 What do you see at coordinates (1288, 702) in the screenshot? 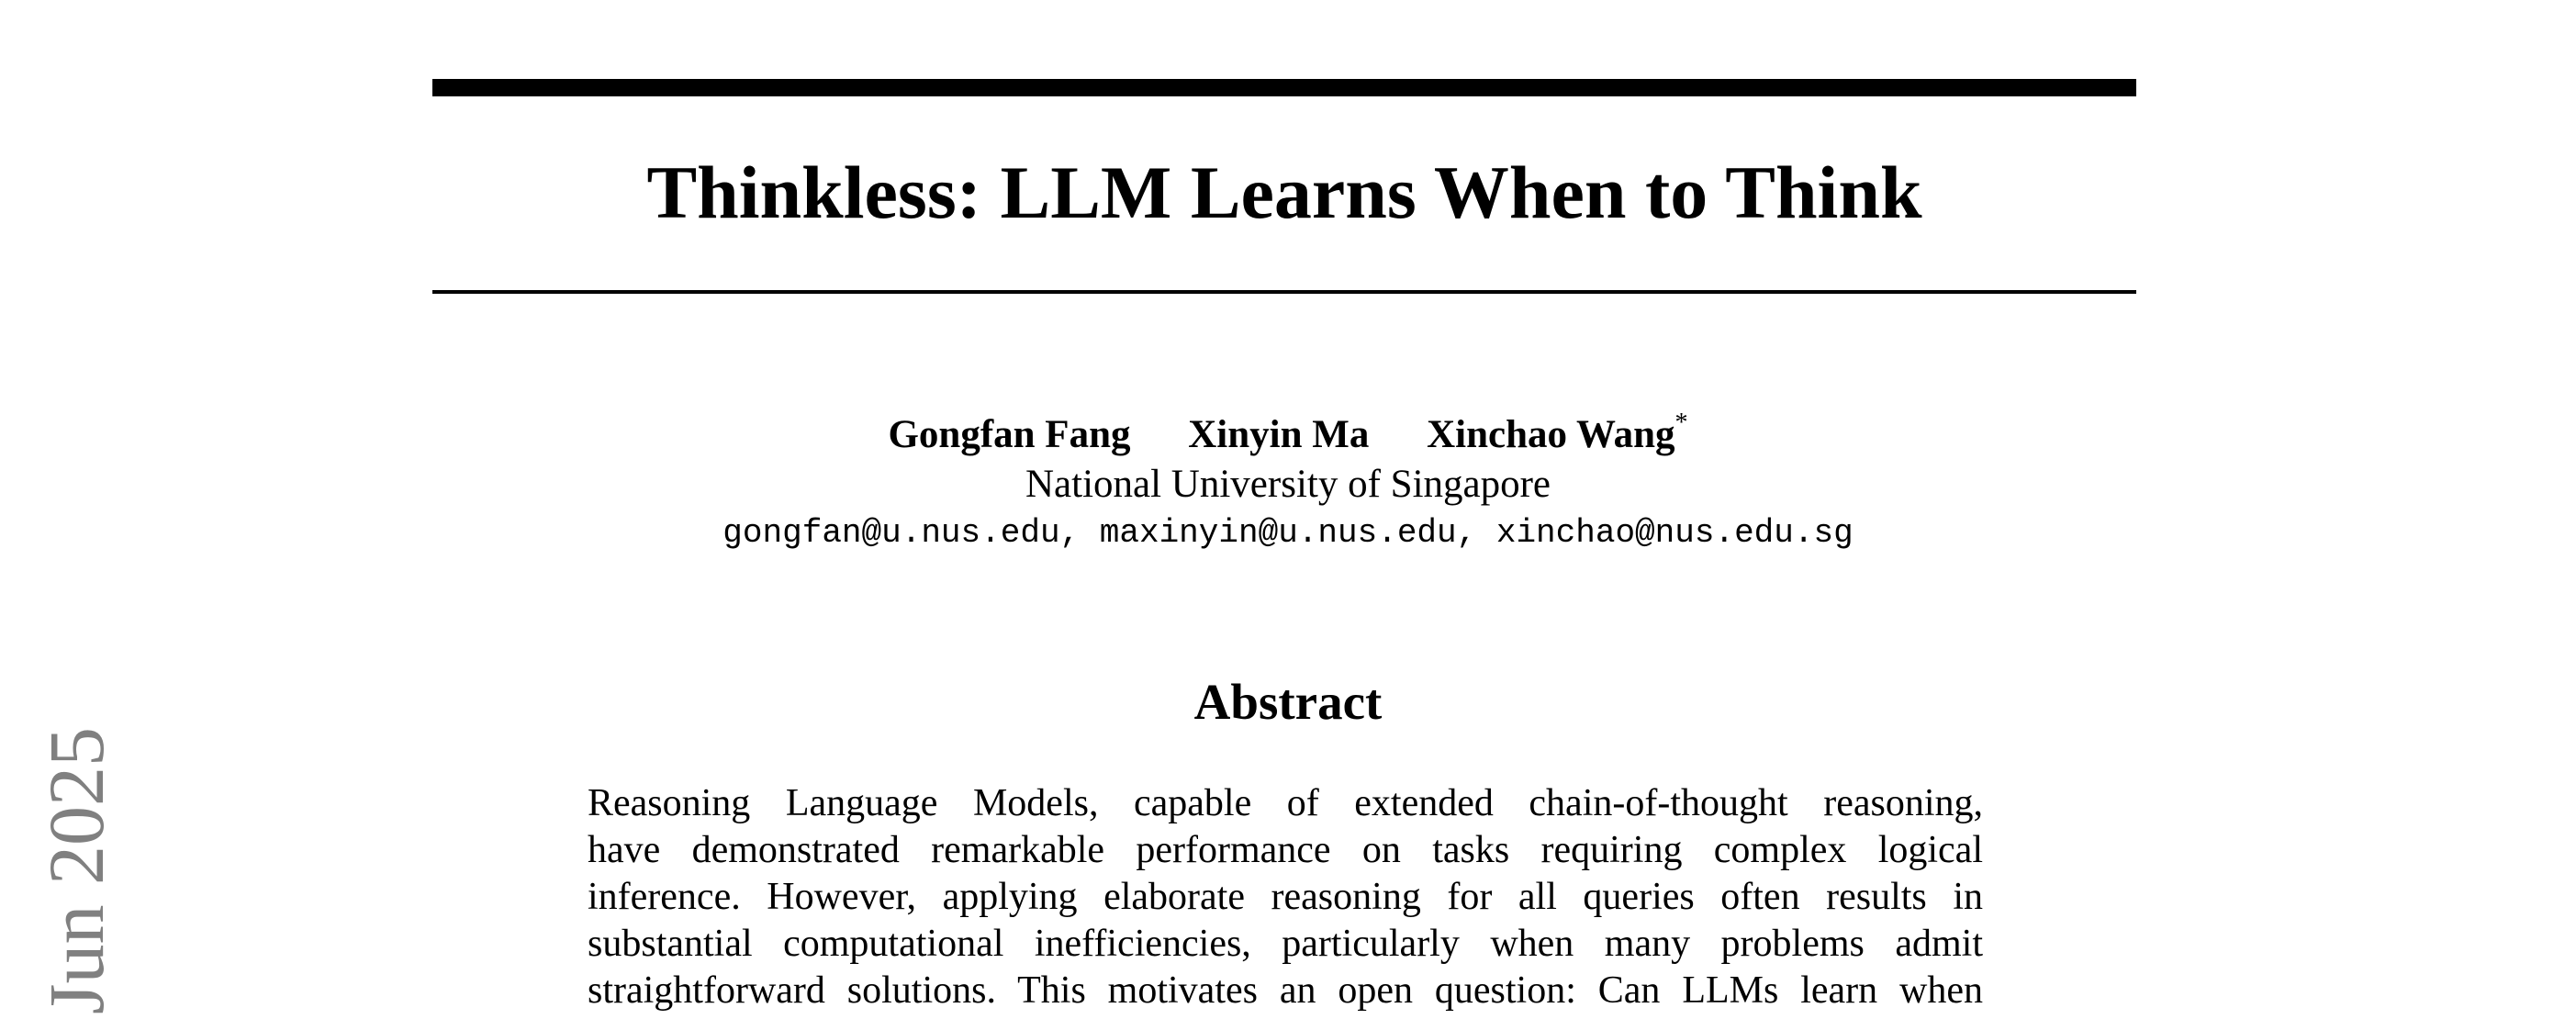
I see `abstract-heading: Abstract` at bounding box center [1288, 702].